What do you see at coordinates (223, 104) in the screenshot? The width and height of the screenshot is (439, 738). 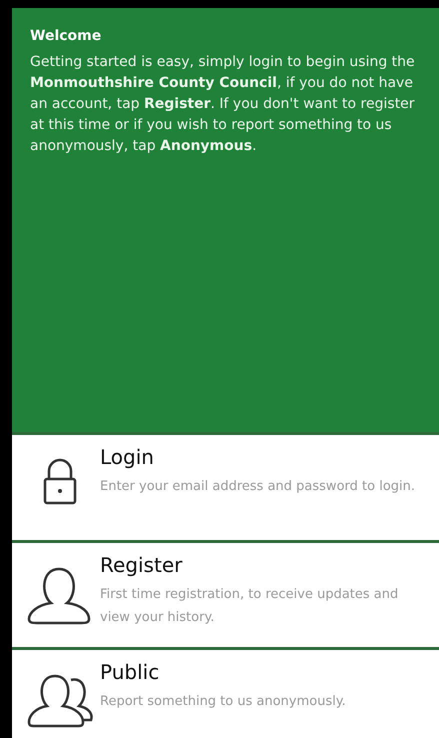 I see `welcome-text: Getting started is easy, simply login to begin using the Monmouthshire County Council, if you do not have an account, tap Register. If you don't want to register at this time or if you wish to report something to us anonymously, tap Anonymous.` at bounding box center [223, 104].